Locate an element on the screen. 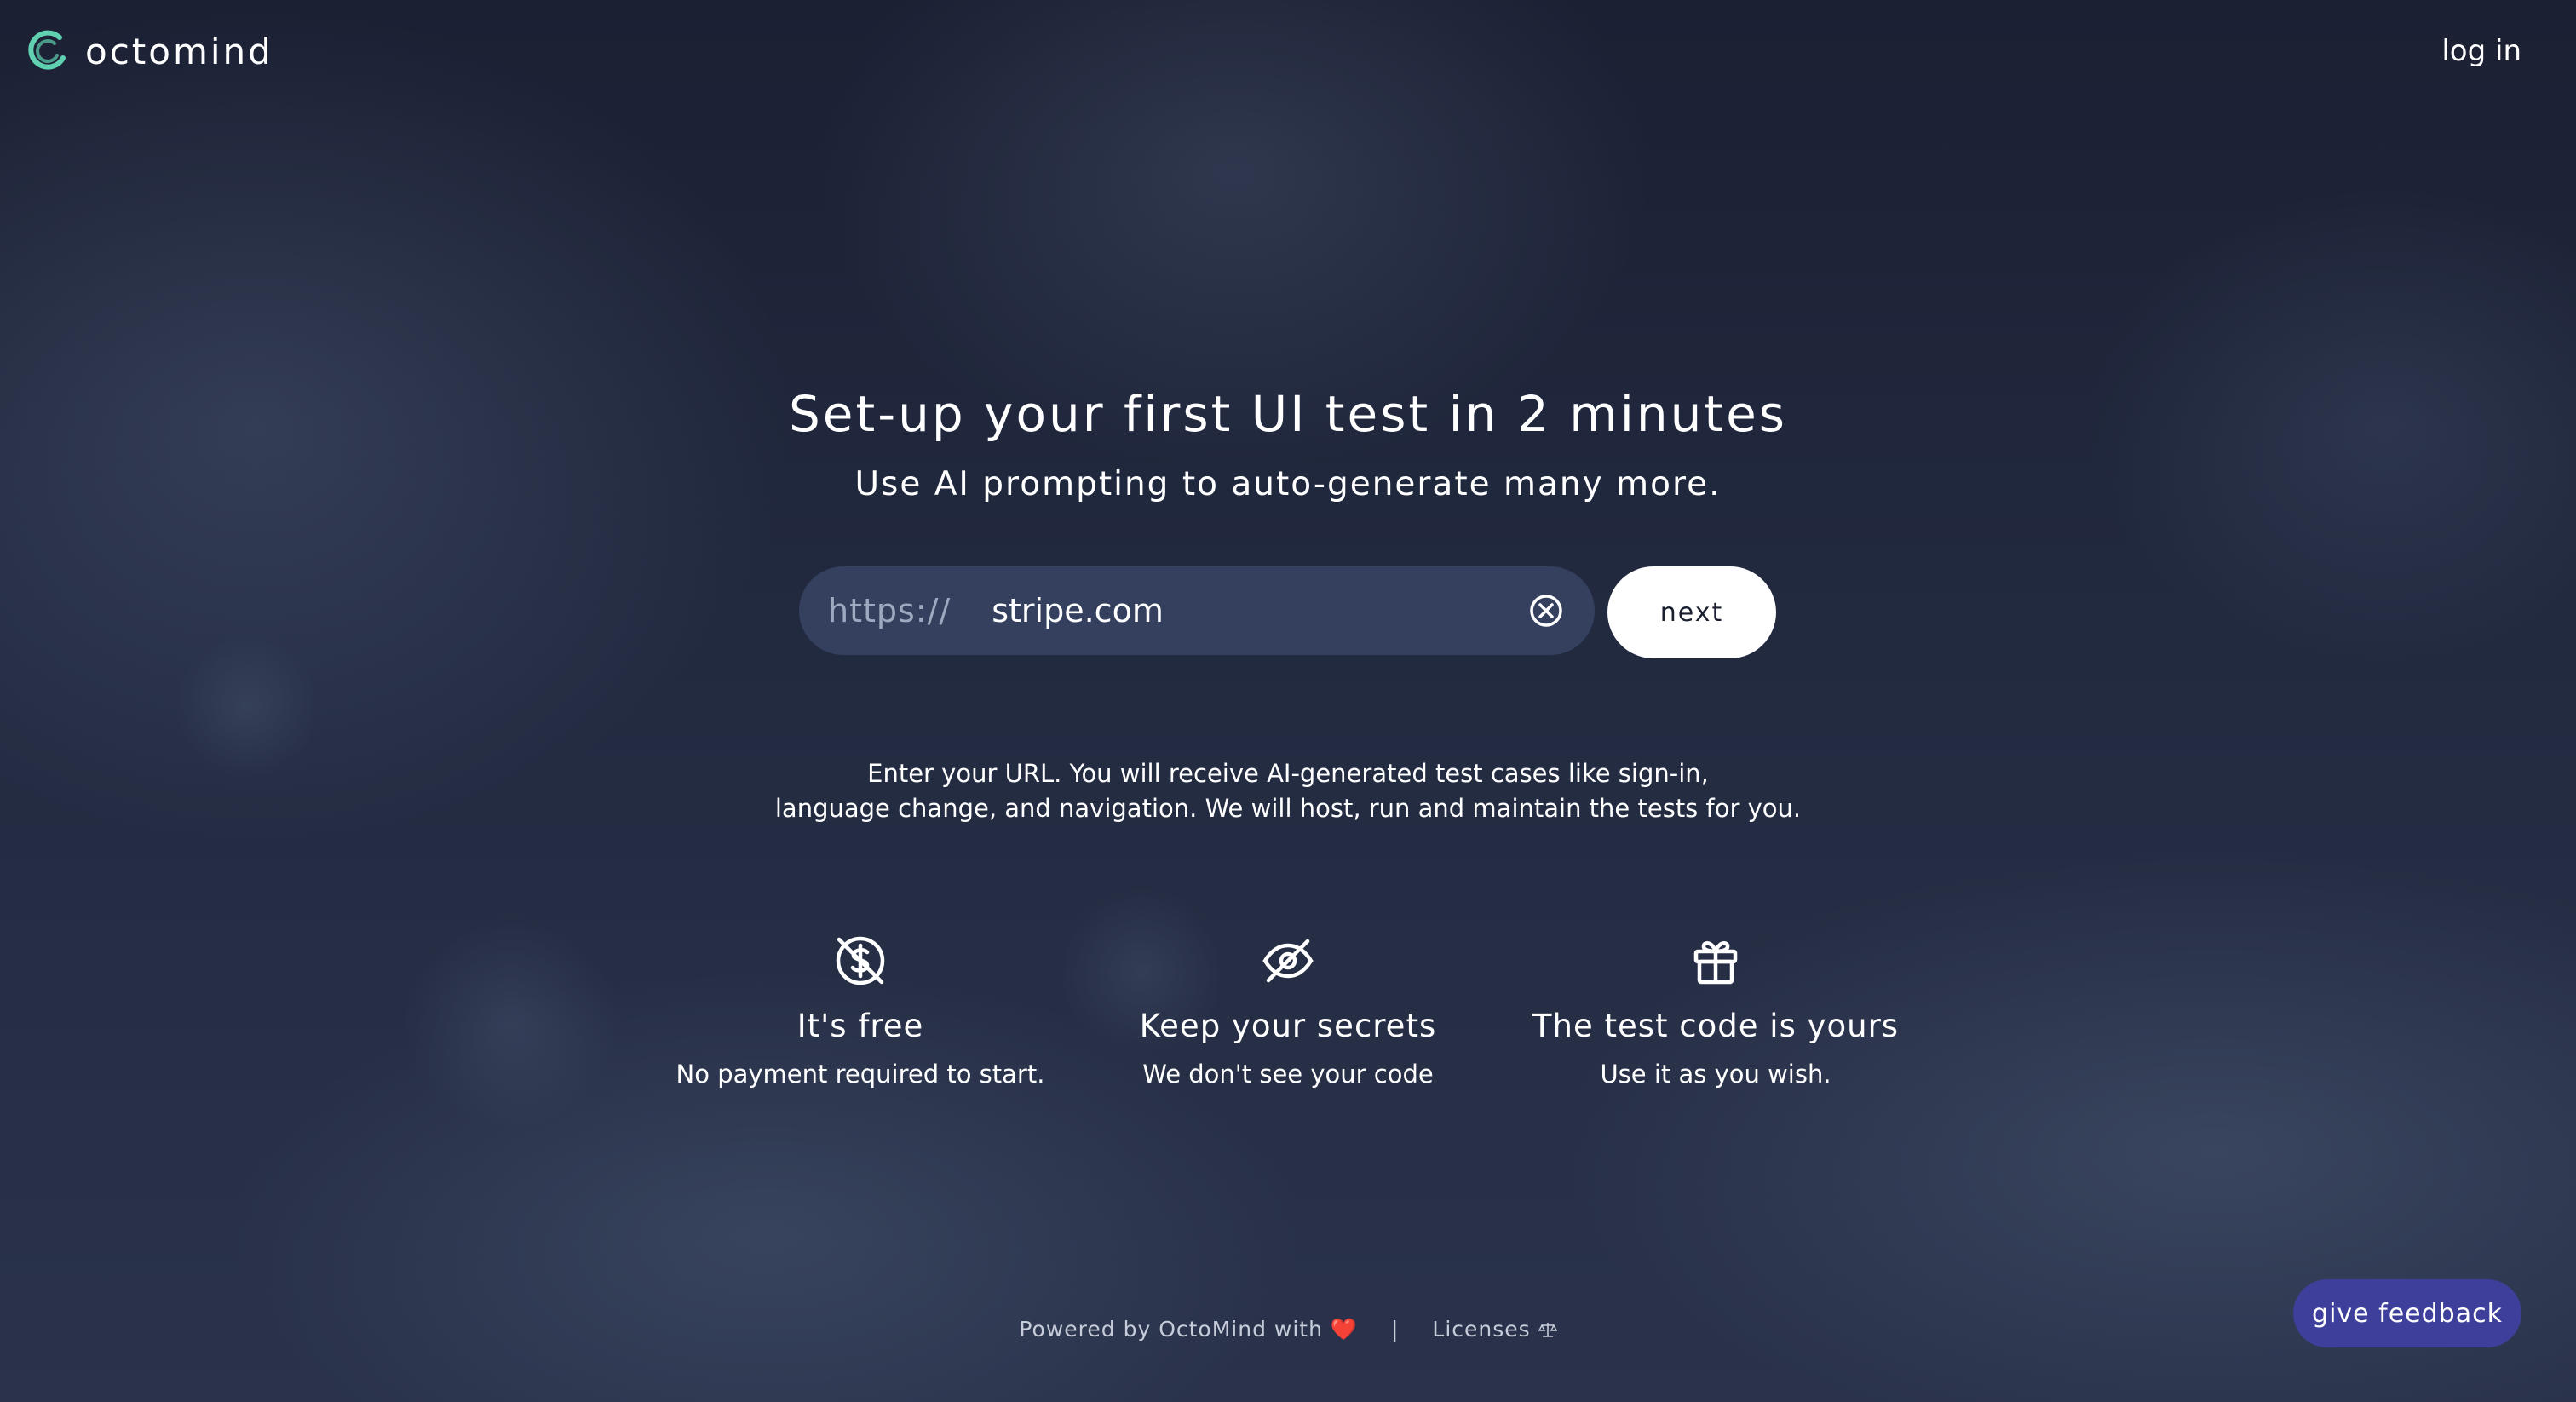  powered-by-text: Powered by OctoMind with is located at coordinates (1171, 1329).